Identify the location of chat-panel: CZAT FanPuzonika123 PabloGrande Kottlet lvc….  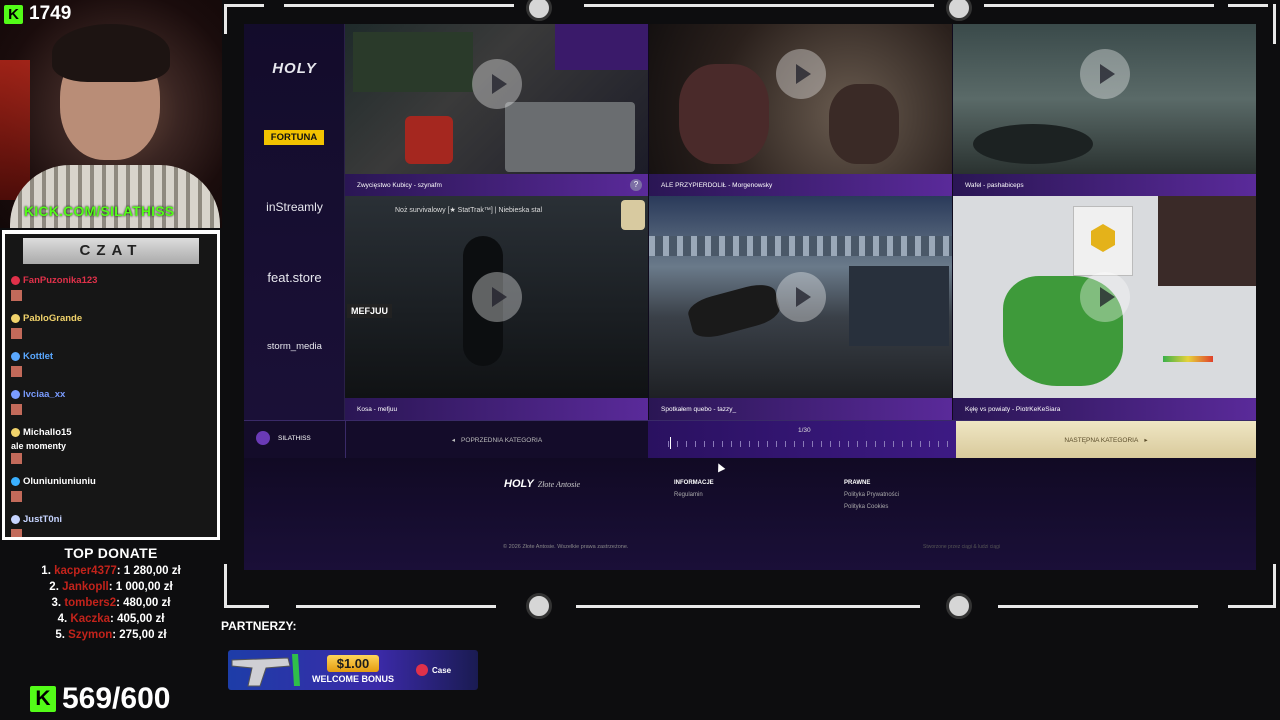
(111, 385).